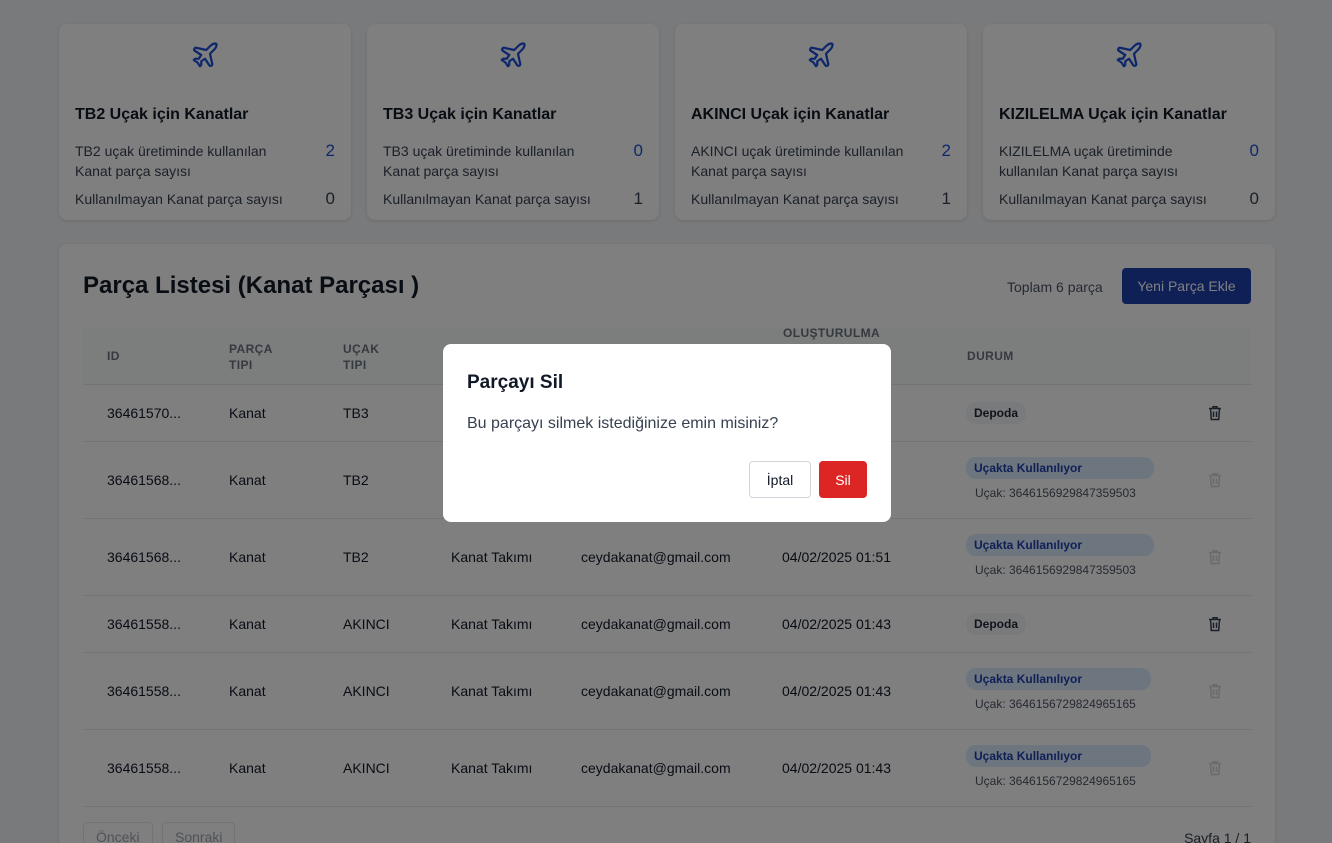  I want to click on confirm-delete-button: Sil, so click(843, 479).